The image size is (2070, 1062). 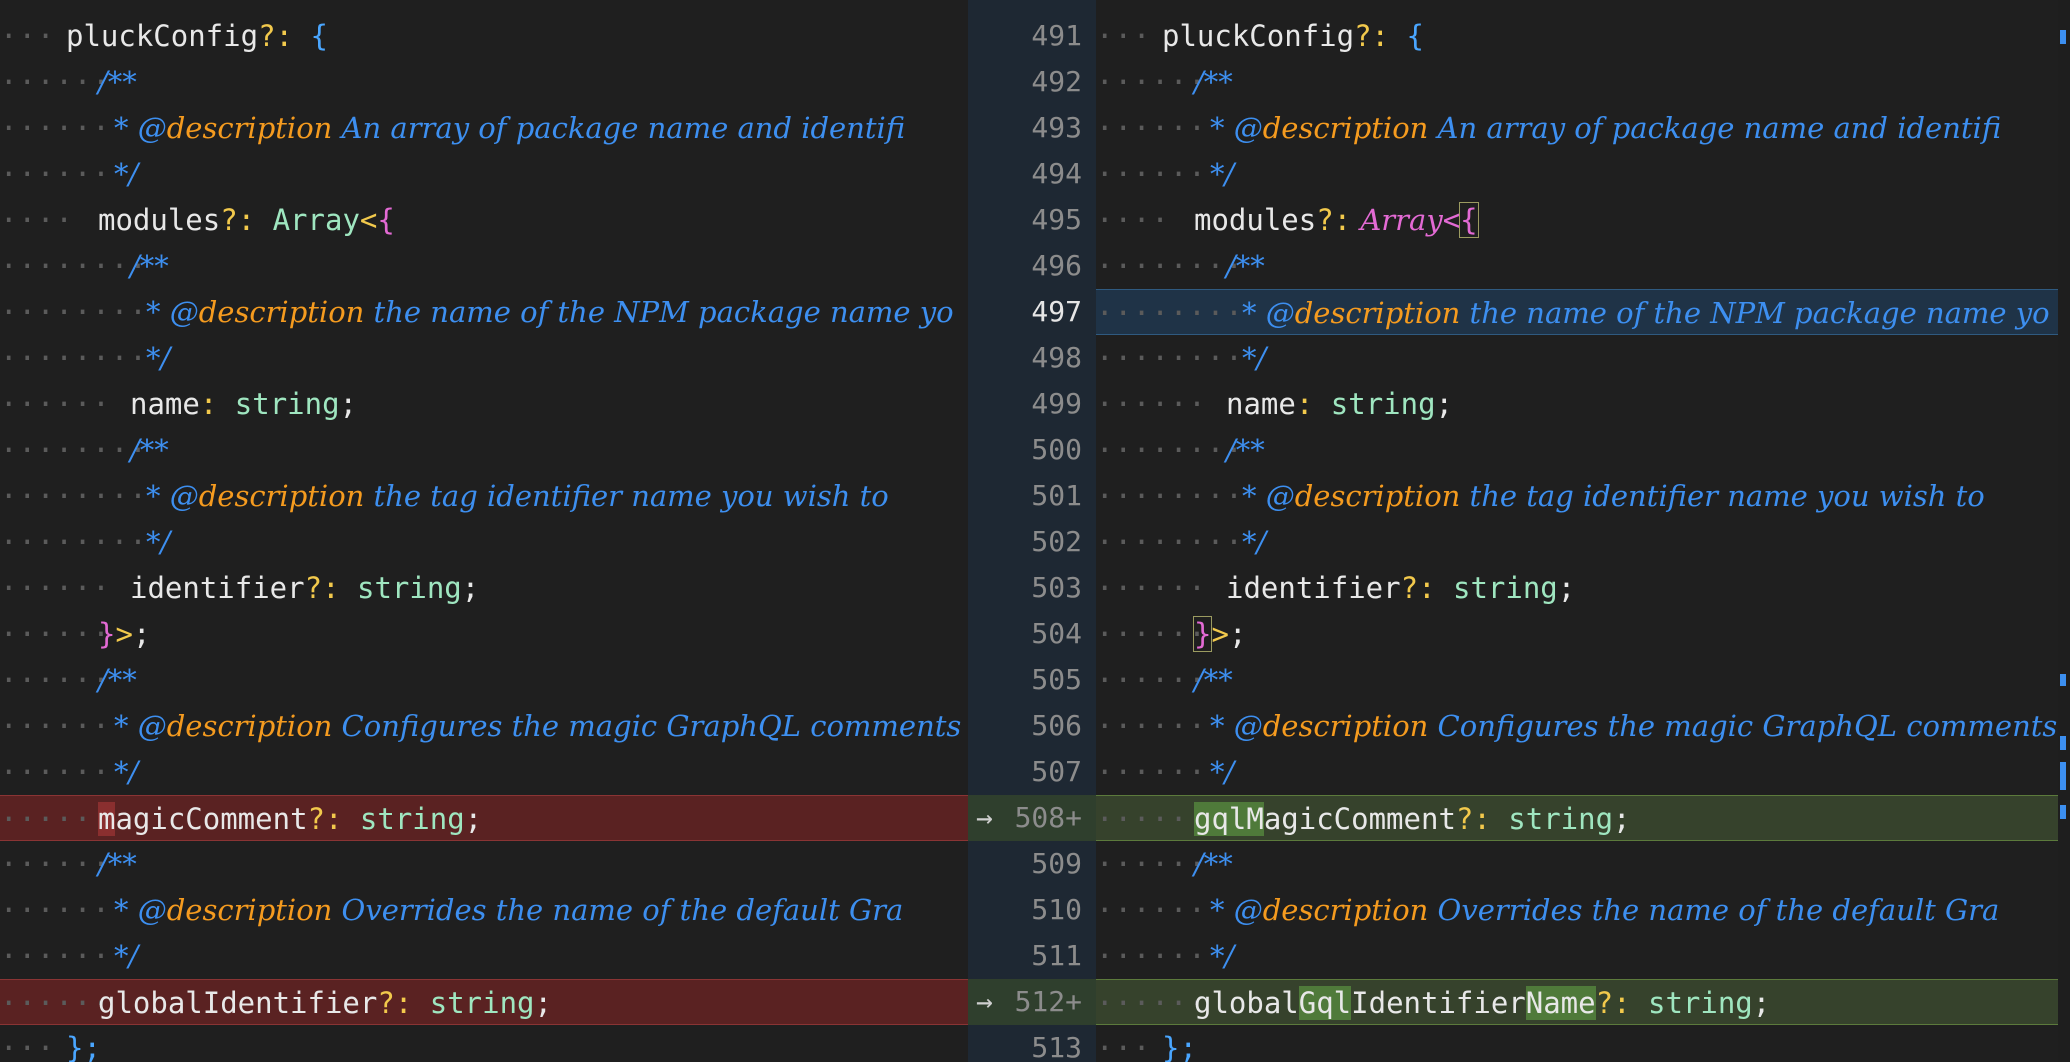 I want to click on code-token: globalIdentifier, so click(x=238, y=1003).